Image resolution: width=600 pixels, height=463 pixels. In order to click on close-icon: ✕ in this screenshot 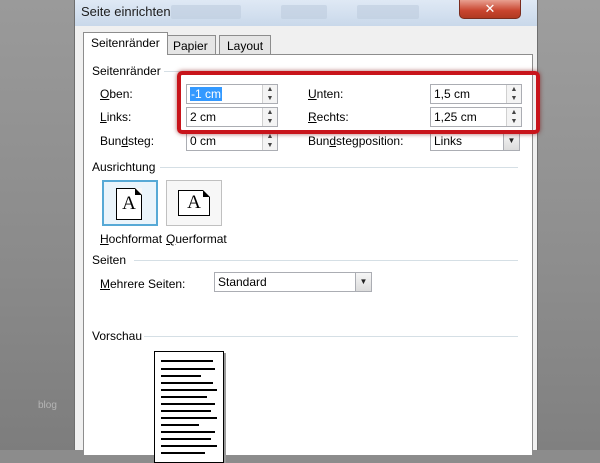, I will do `click(490, 8)`.